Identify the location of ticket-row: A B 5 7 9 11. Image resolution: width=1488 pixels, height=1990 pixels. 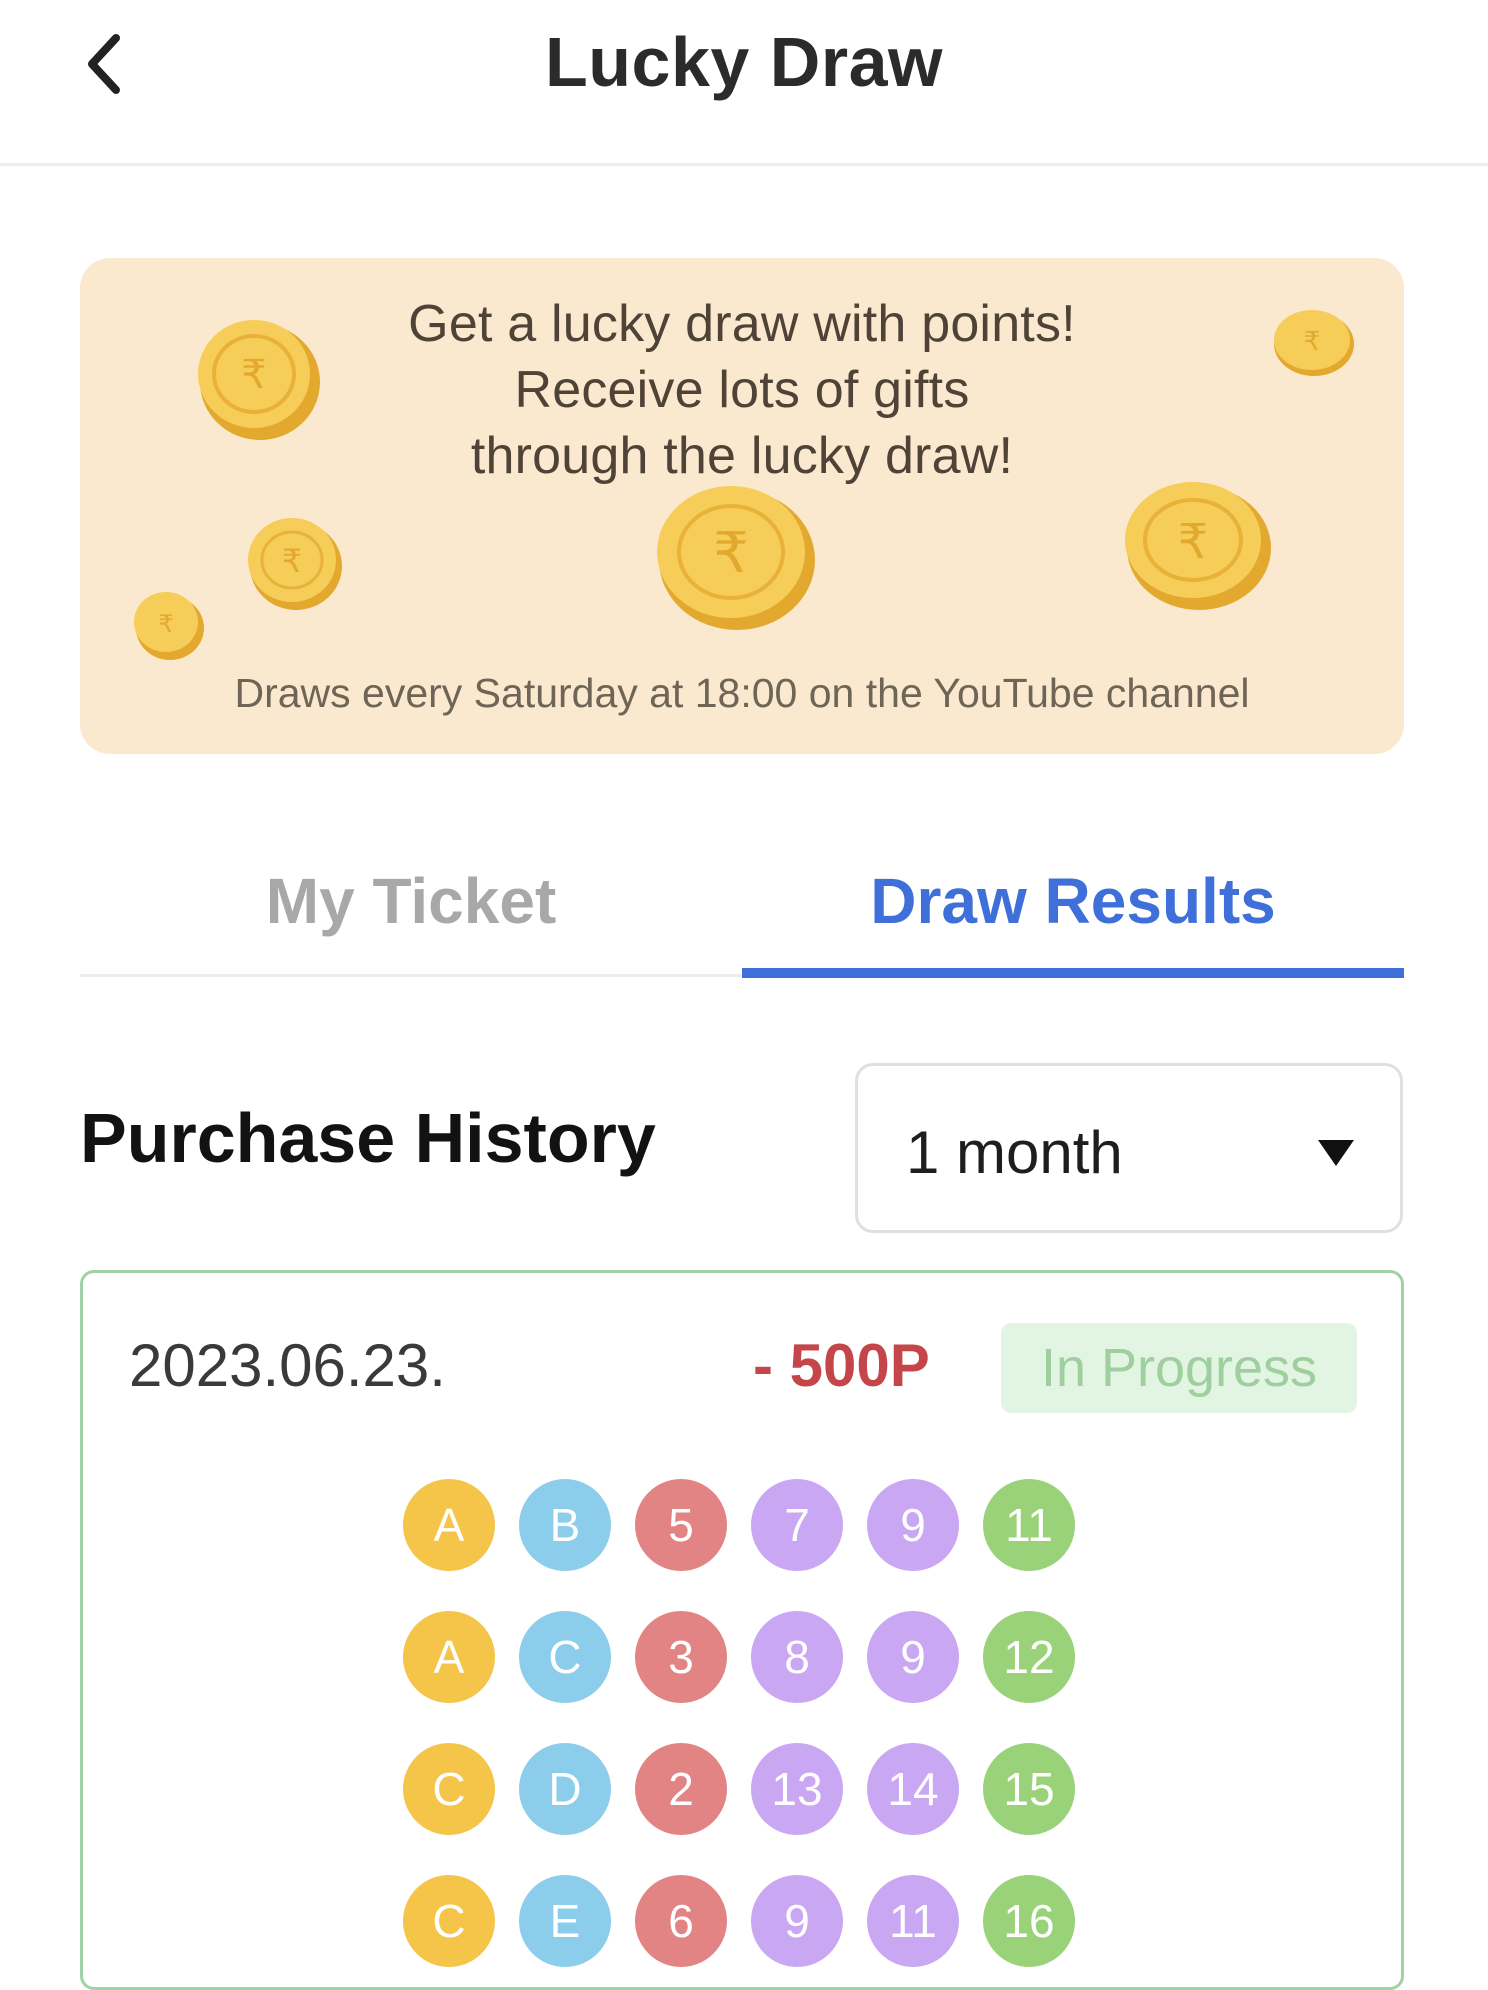
(751, 1525).